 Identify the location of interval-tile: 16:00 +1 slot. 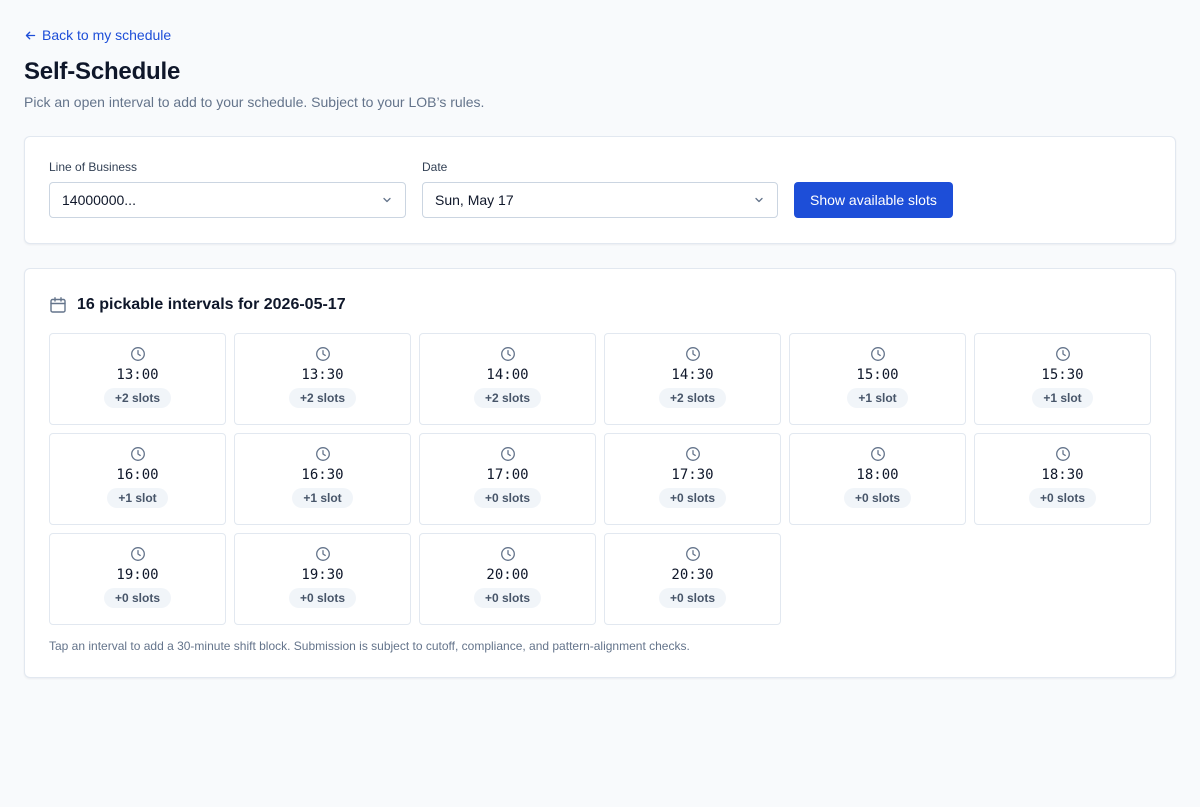
(137, 478).